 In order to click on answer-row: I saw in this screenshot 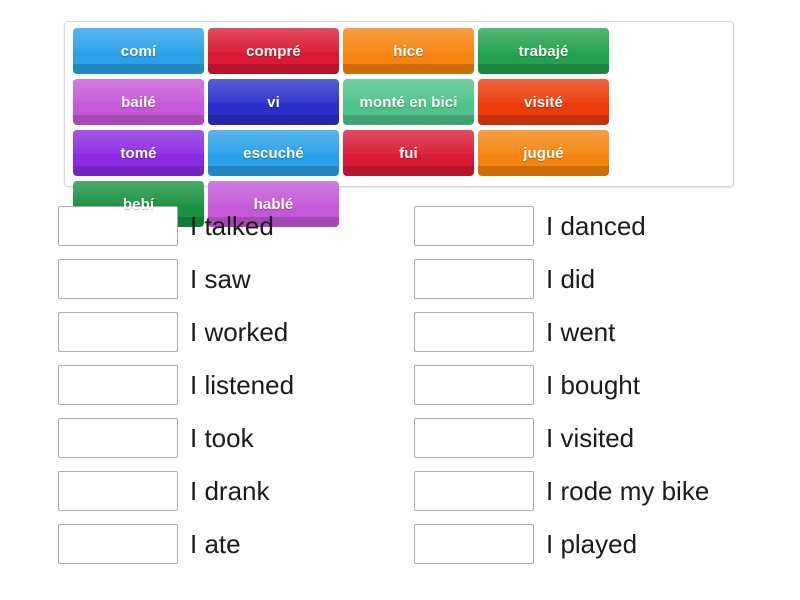, I will do `click(229, 279)`.